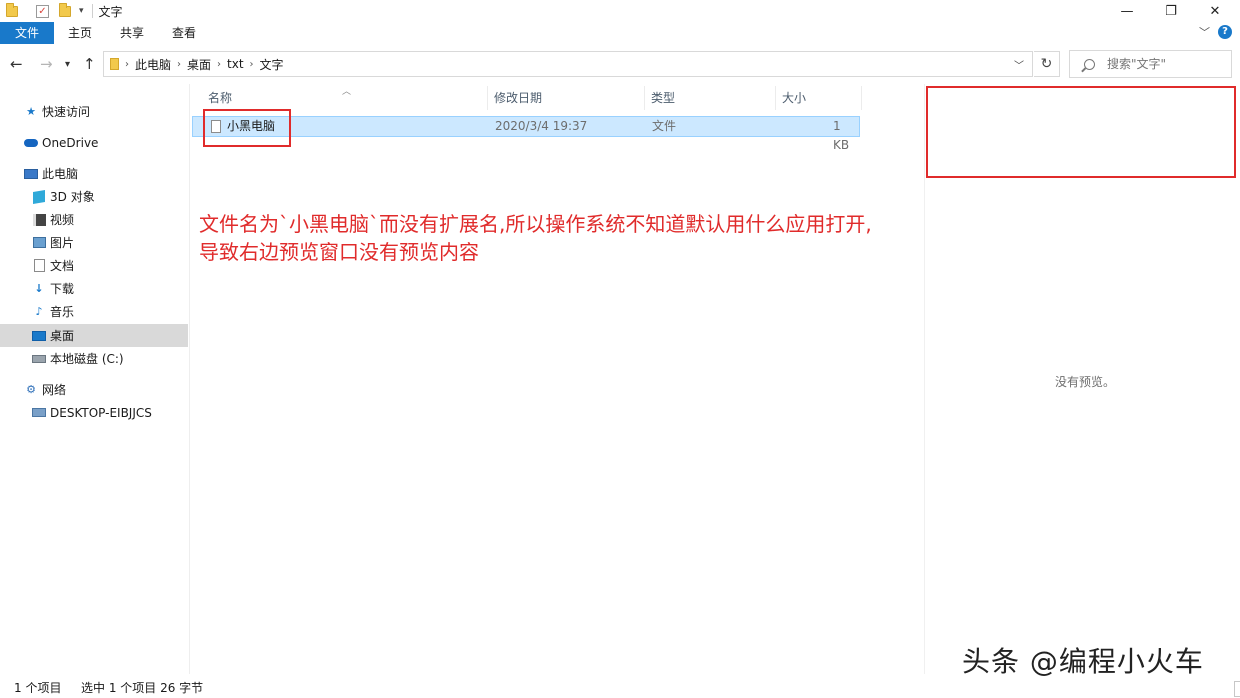 The image size is (1240, 698). Describe the element at coordinates (94, 335) in the screenshot. I see `sidebar-item-desktop: 桌面` at that location.